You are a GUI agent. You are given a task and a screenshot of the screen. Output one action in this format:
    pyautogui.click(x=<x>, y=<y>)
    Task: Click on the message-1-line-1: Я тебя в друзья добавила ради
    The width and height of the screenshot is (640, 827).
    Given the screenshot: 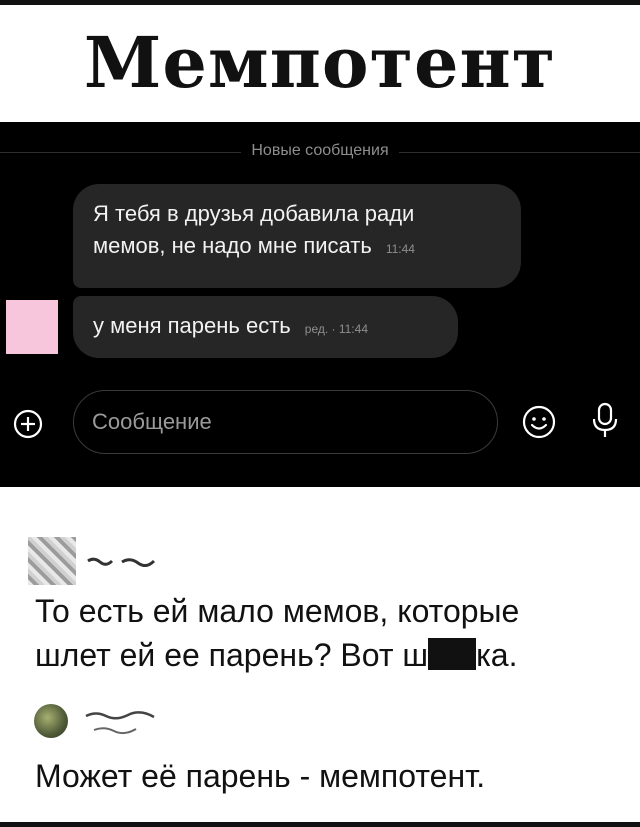 What is the action you would take?
    pyautogui.click(x=254, y=213)
    